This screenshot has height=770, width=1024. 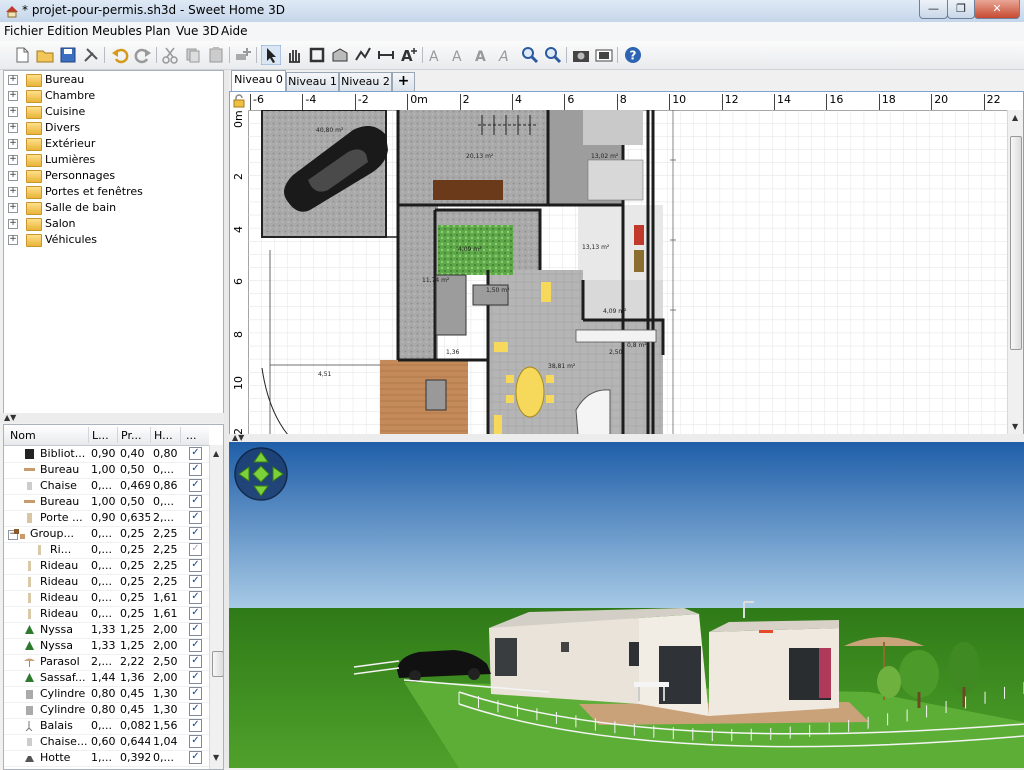 I want to click on catalog-category: + Extérieur, so click(x=113, y=144).